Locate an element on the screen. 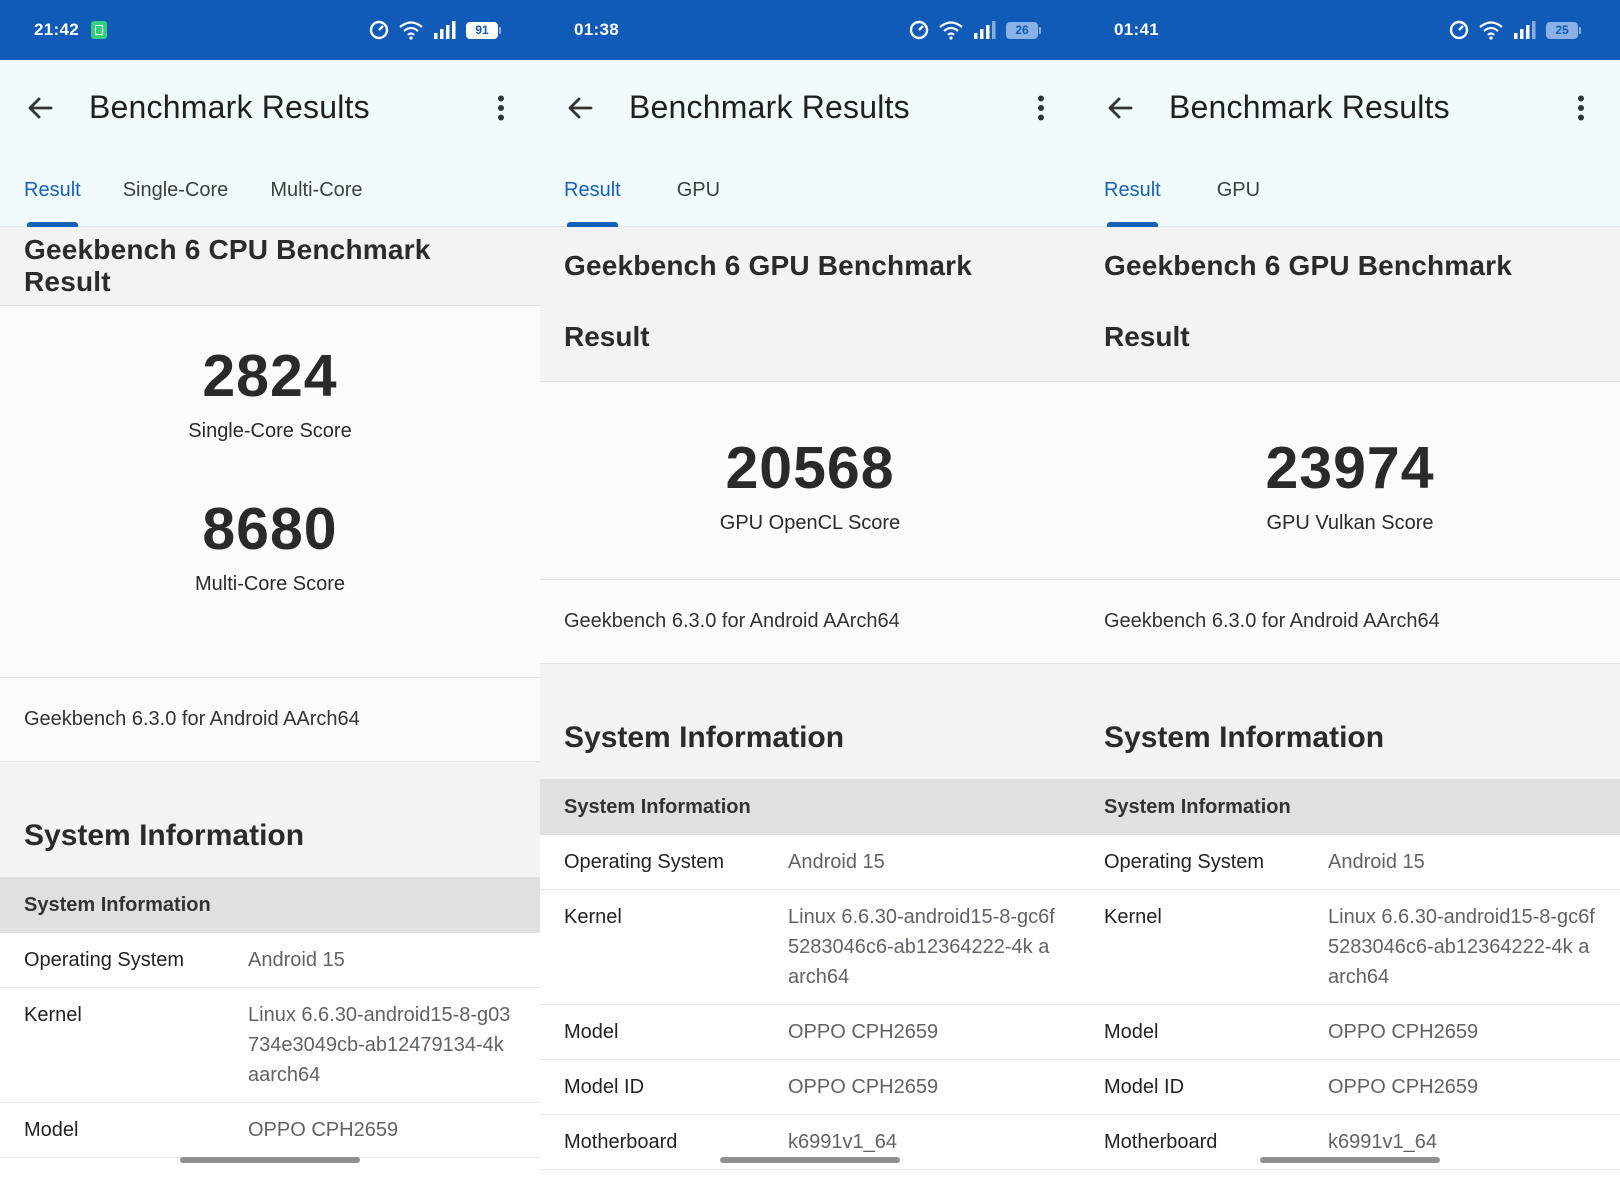 The height and width of the screenshot is (1188, 1620). gpu-opencl-score: 20568 is located at coordinates (810, 468).